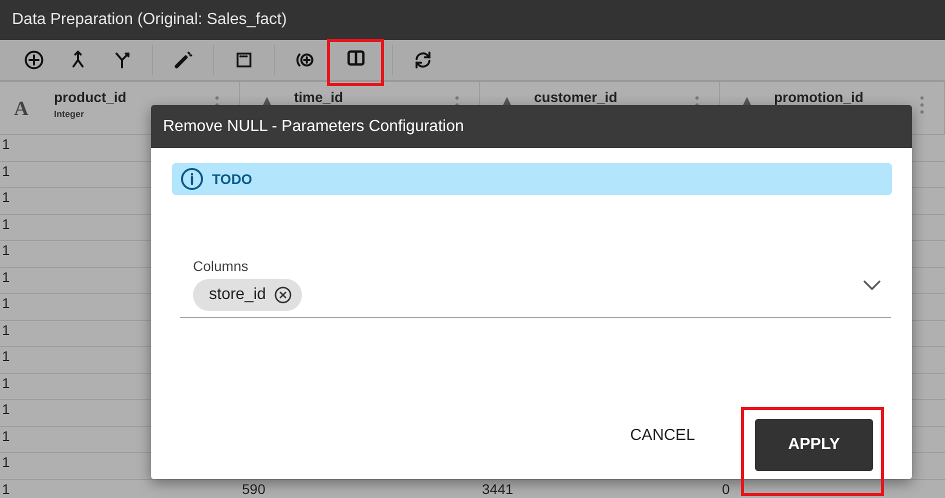  Describe the element at coordinates (69, 114) in the screenshot. I see `column-type: Integer` at that location.